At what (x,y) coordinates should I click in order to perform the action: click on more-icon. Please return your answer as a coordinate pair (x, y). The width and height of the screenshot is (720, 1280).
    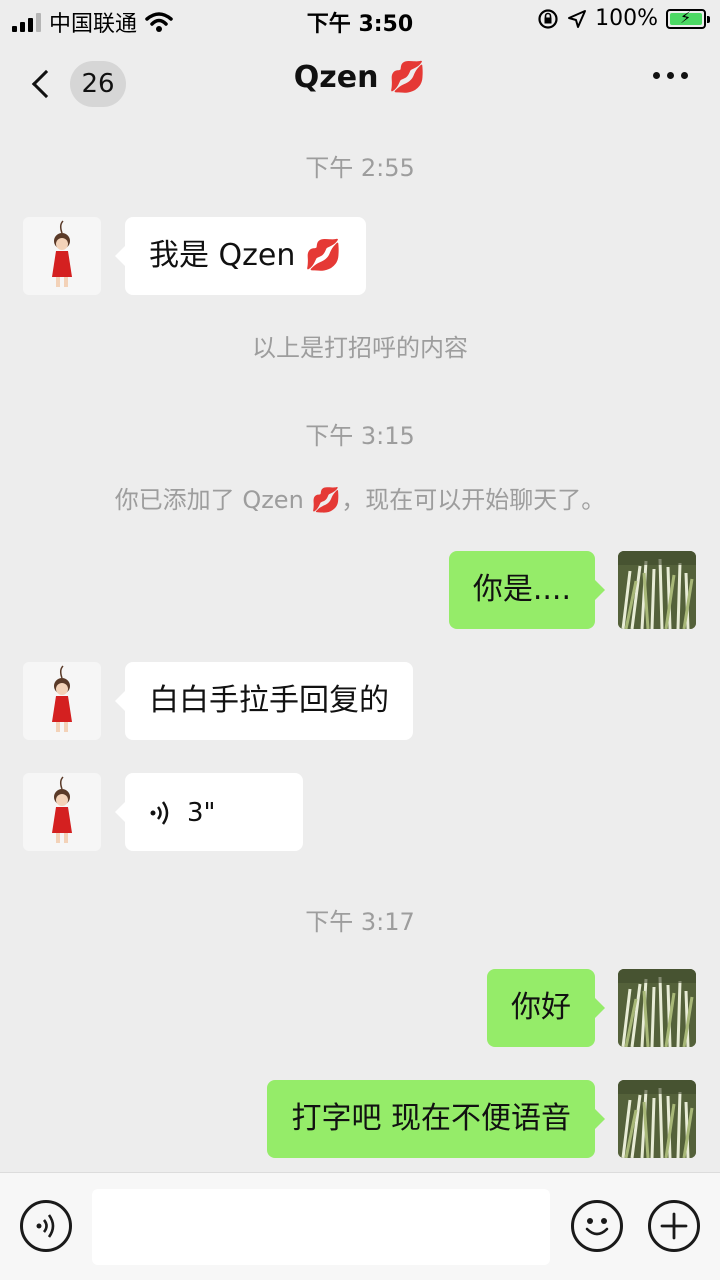
    Looking at the image, I should click on (670, 75).